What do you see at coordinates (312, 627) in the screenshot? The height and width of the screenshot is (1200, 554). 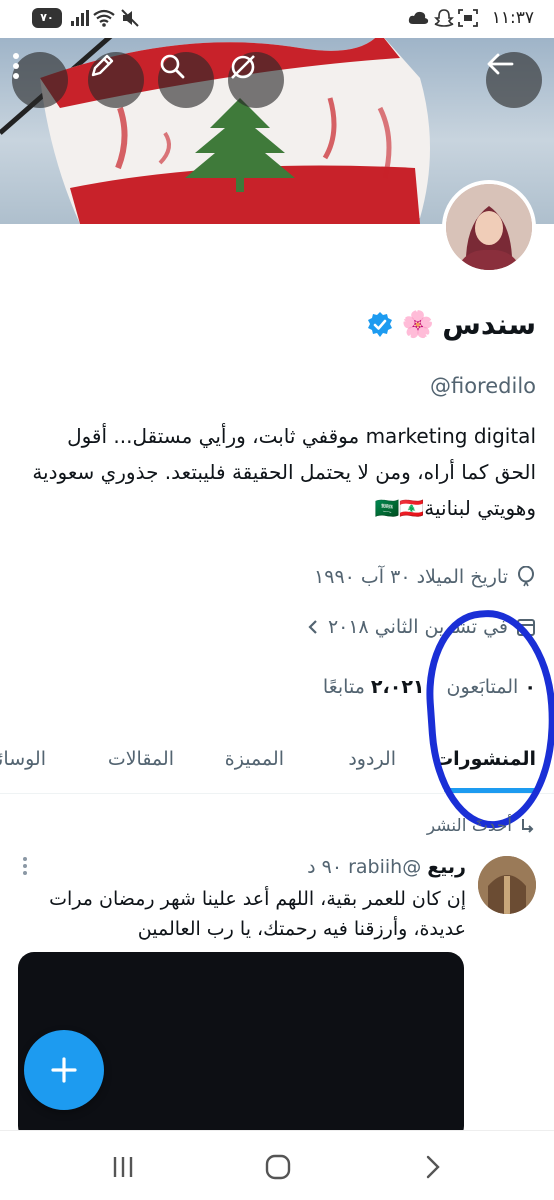 I see `chevron-left-icon` at bounding box center [312, 627].